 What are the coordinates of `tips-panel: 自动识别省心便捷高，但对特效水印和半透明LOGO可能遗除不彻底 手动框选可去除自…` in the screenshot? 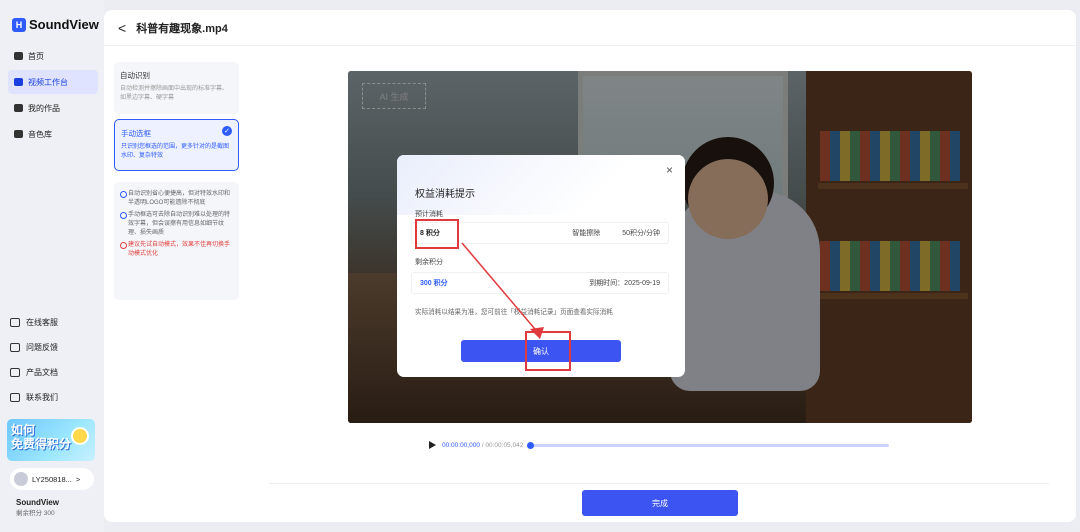 It's located at (176, 241).